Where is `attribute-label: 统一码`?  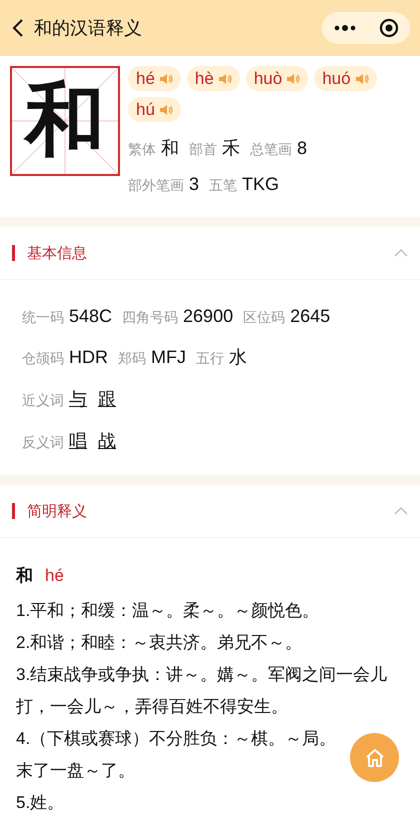 attribute-label: 统一码 is located at coordinates (43, 317).